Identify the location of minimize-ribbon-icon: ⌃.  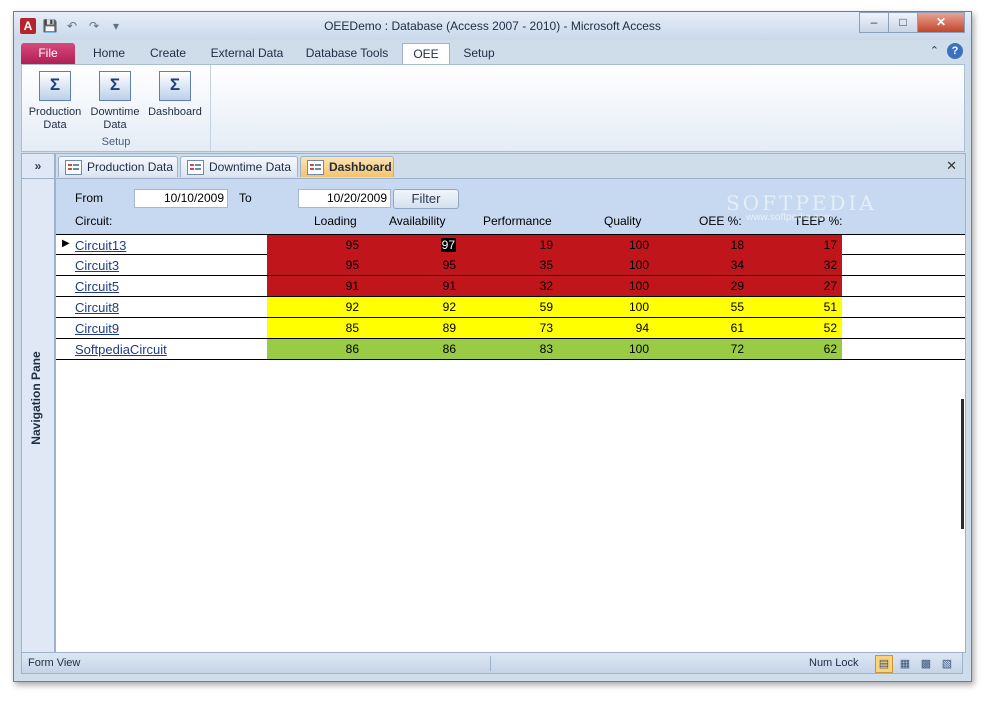
(934, 51).